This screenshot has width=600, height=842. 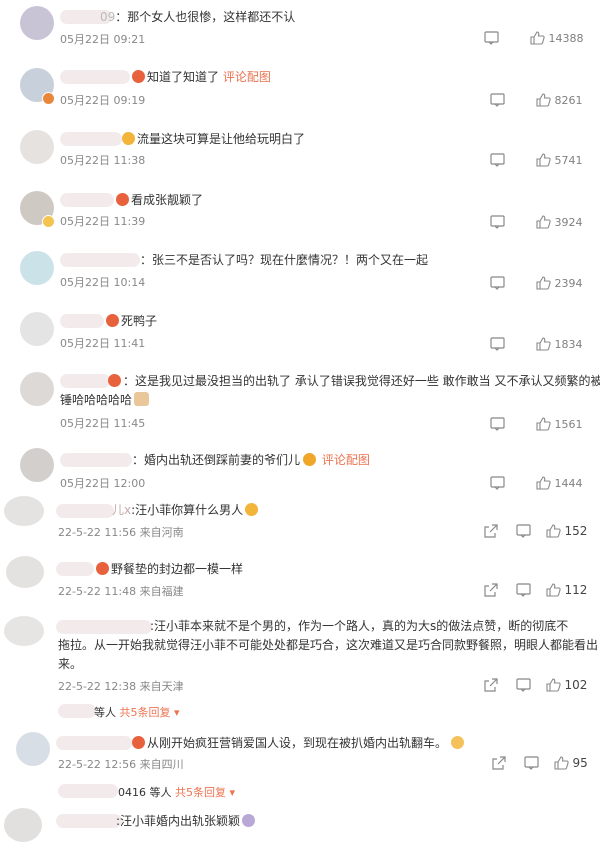 I want to click on comment-date: 05月22日 09:21, so click(x=103, y=39).